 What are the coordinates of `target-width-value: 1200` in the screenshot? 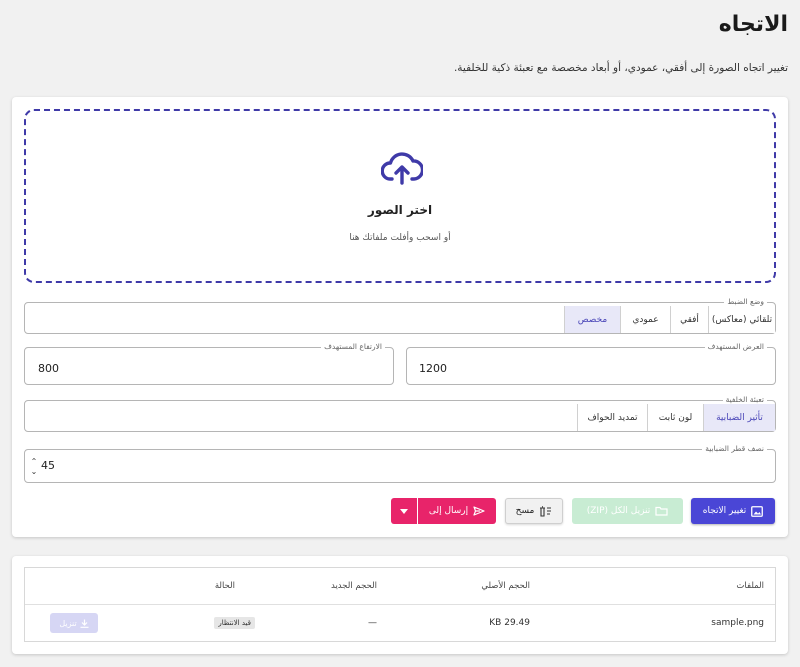 It's located at (433, 368).